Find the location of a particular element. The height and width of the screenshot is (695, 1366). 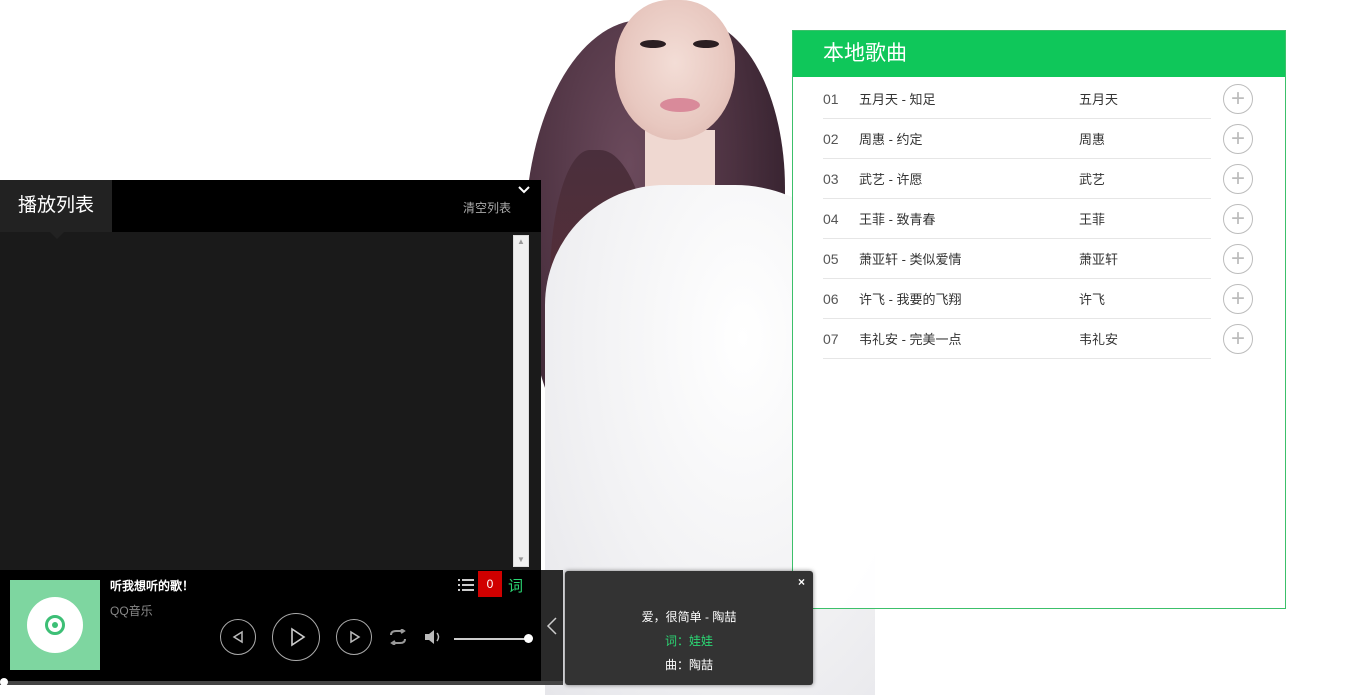

progress-knob is located at coordinates (4, 682).